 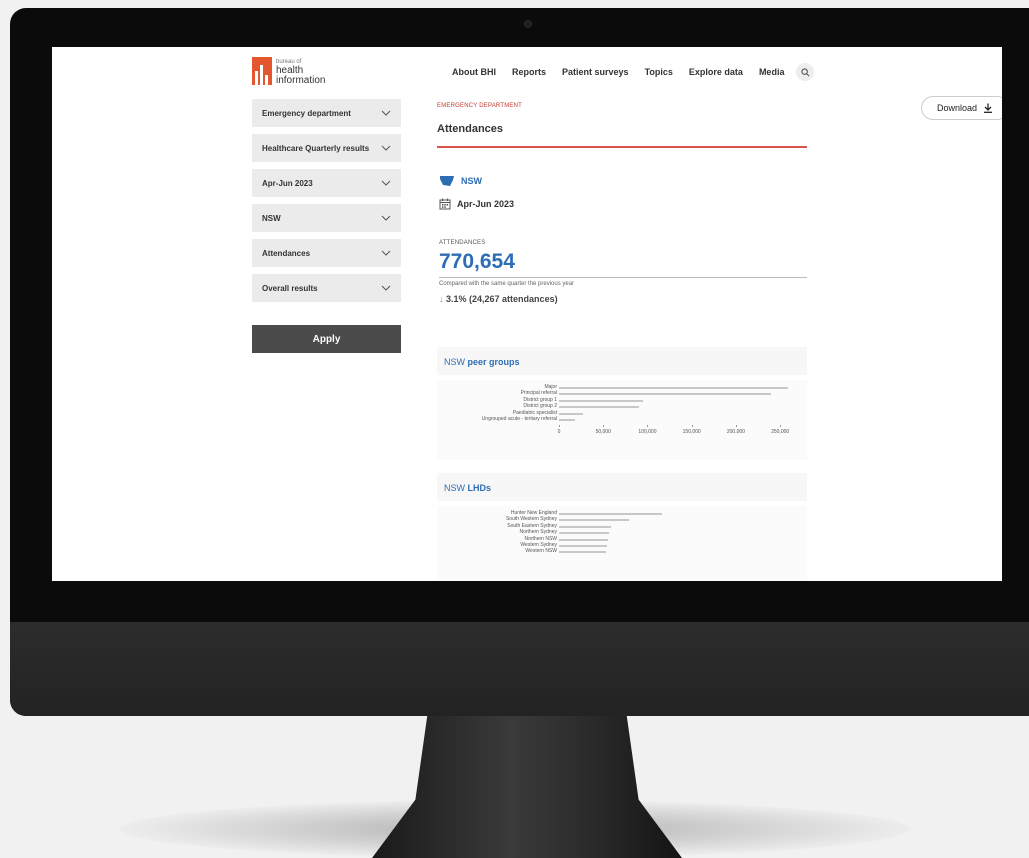 I want to click on filter-healthcare-quarterly-results: Healthcare Quarterly results, so click(x=326, y=148).